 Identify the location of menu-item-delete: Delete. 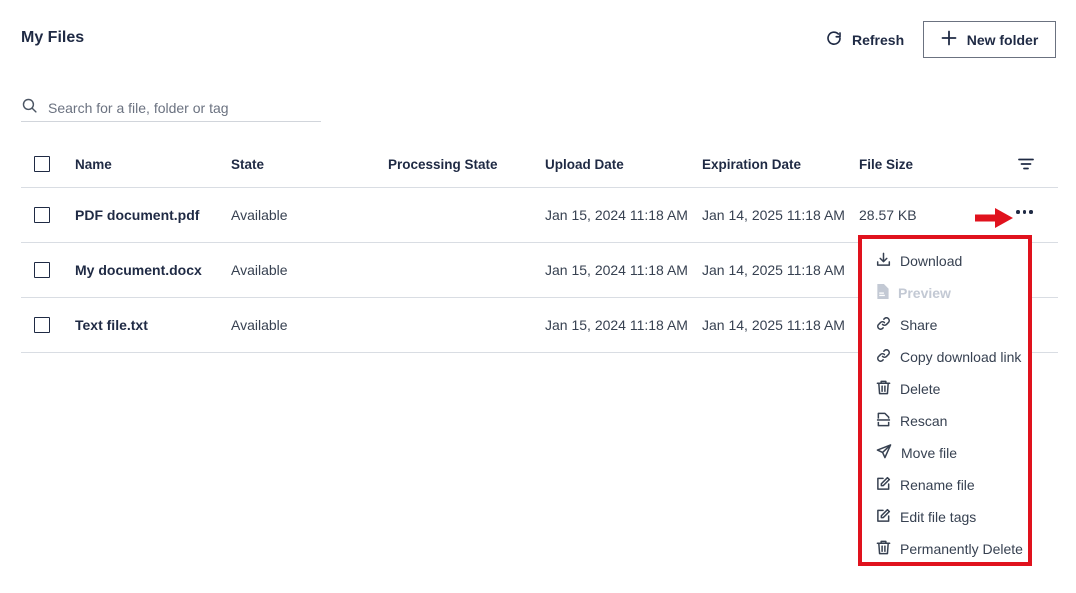
(908, 389).